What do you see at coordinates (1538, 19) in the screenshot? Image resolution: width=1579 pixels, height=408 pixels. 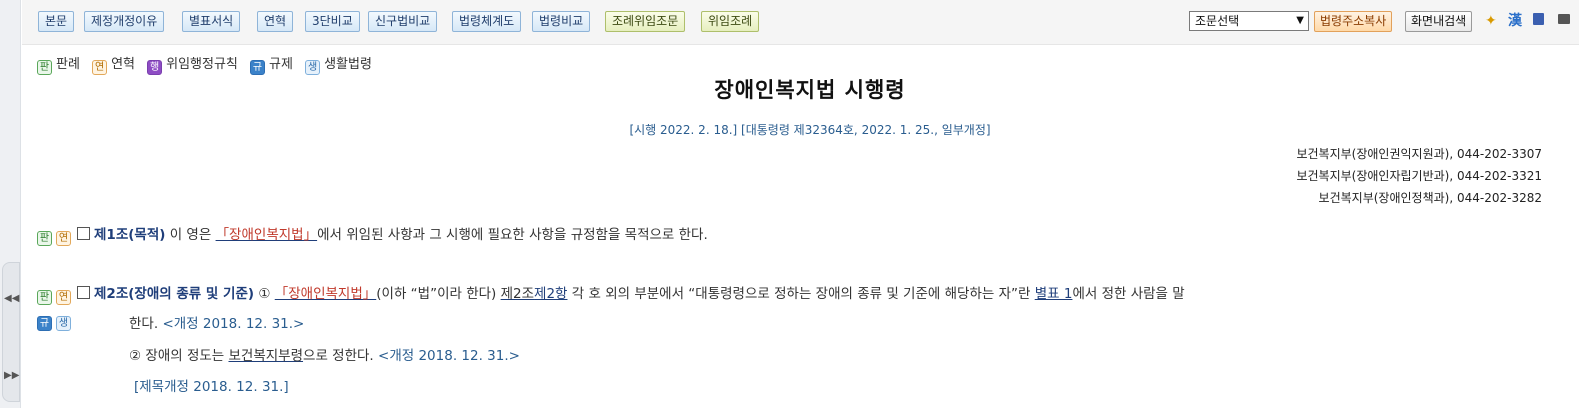 I see `save-icon` at bounding box center [1538, 19].